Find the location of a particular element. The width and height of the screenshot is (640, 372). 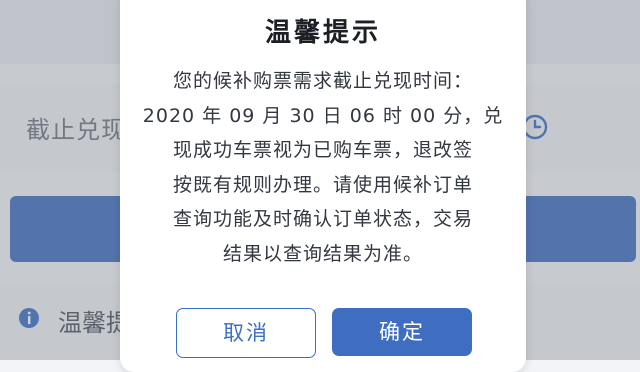

message-line: 2020 年 09 月 30 日 06 时 00 分，兑 is located at coordinates (323, 115).